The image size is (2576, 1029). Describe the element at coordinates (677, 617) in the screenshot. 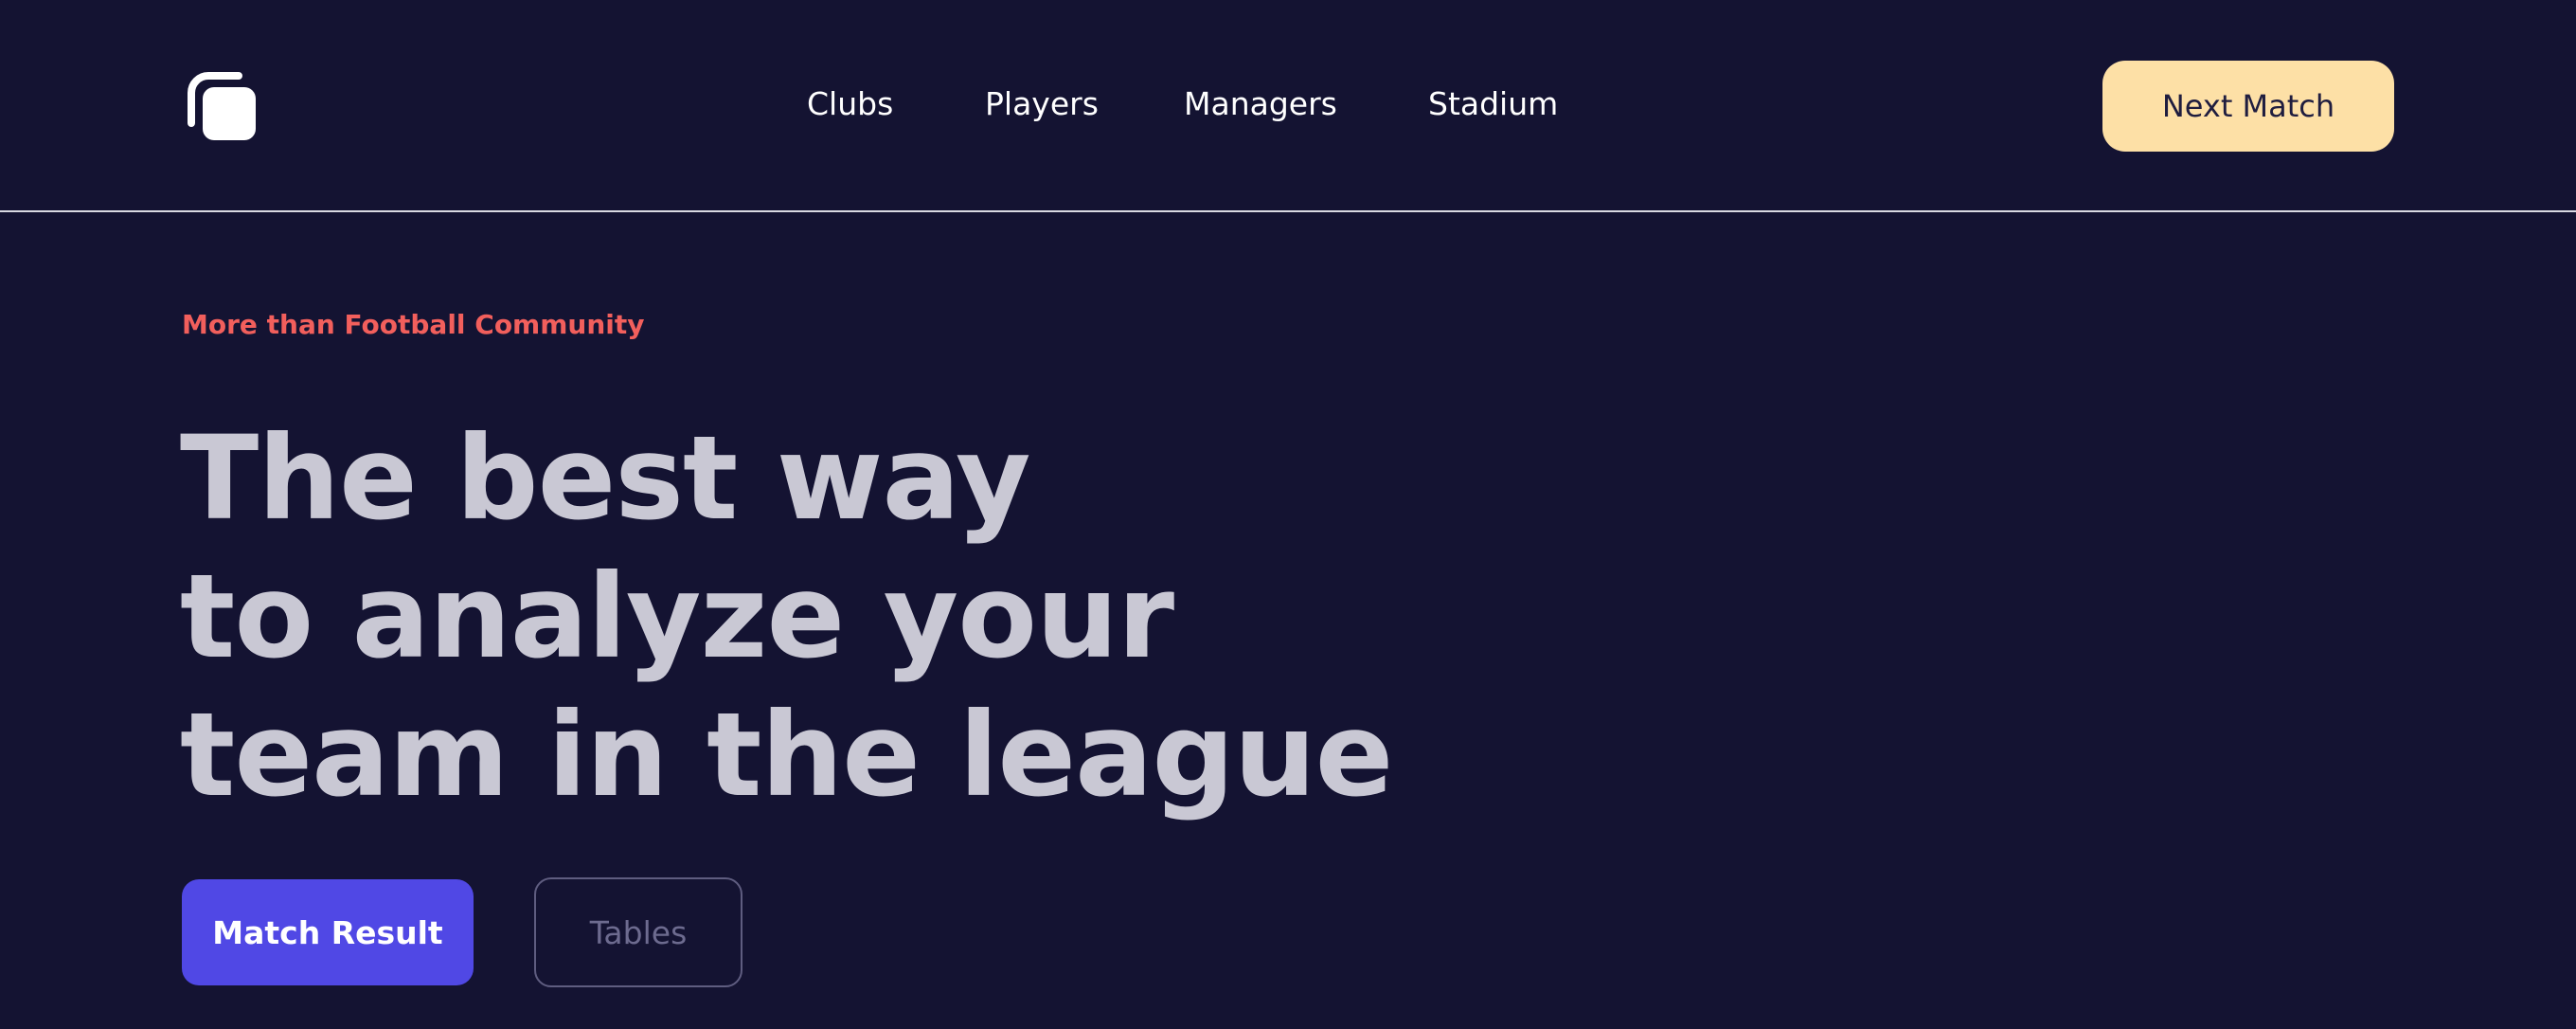

I see `hero-title-line-2: to analyze your` at that location.